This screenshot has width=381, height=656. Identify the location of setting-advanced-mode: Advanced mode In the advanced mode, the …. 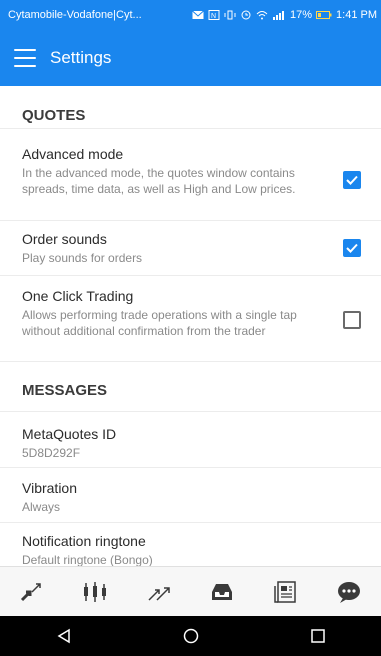
(190, 174).